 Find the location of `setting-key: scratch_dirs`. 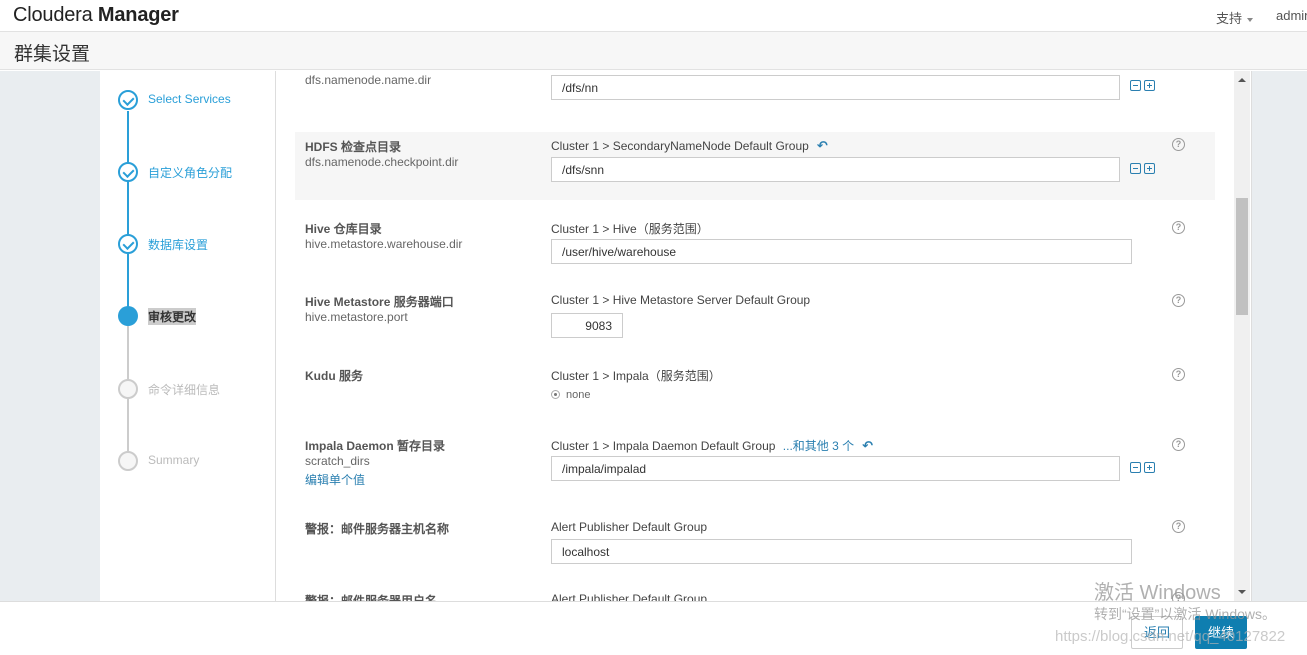

setting-key: scratch_dirs is located at coordinates (337, 461).